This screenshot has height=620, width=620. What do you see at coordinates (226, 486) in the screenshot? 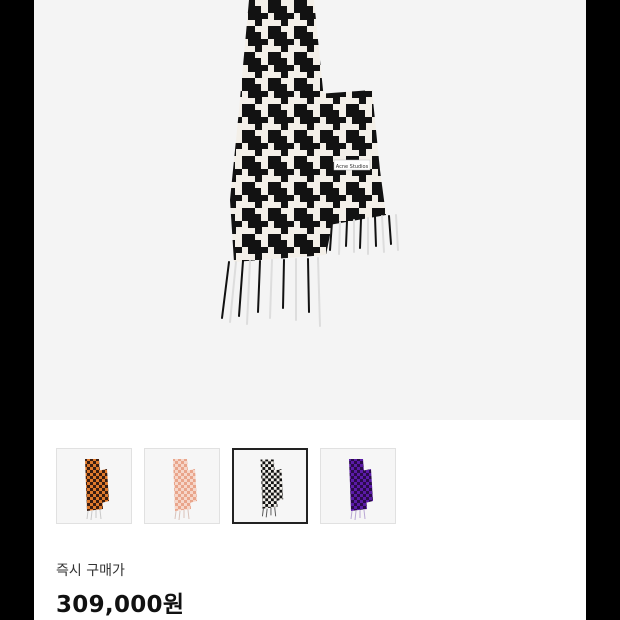
I see `color-thumbnails` at bounding box center [226, 486].